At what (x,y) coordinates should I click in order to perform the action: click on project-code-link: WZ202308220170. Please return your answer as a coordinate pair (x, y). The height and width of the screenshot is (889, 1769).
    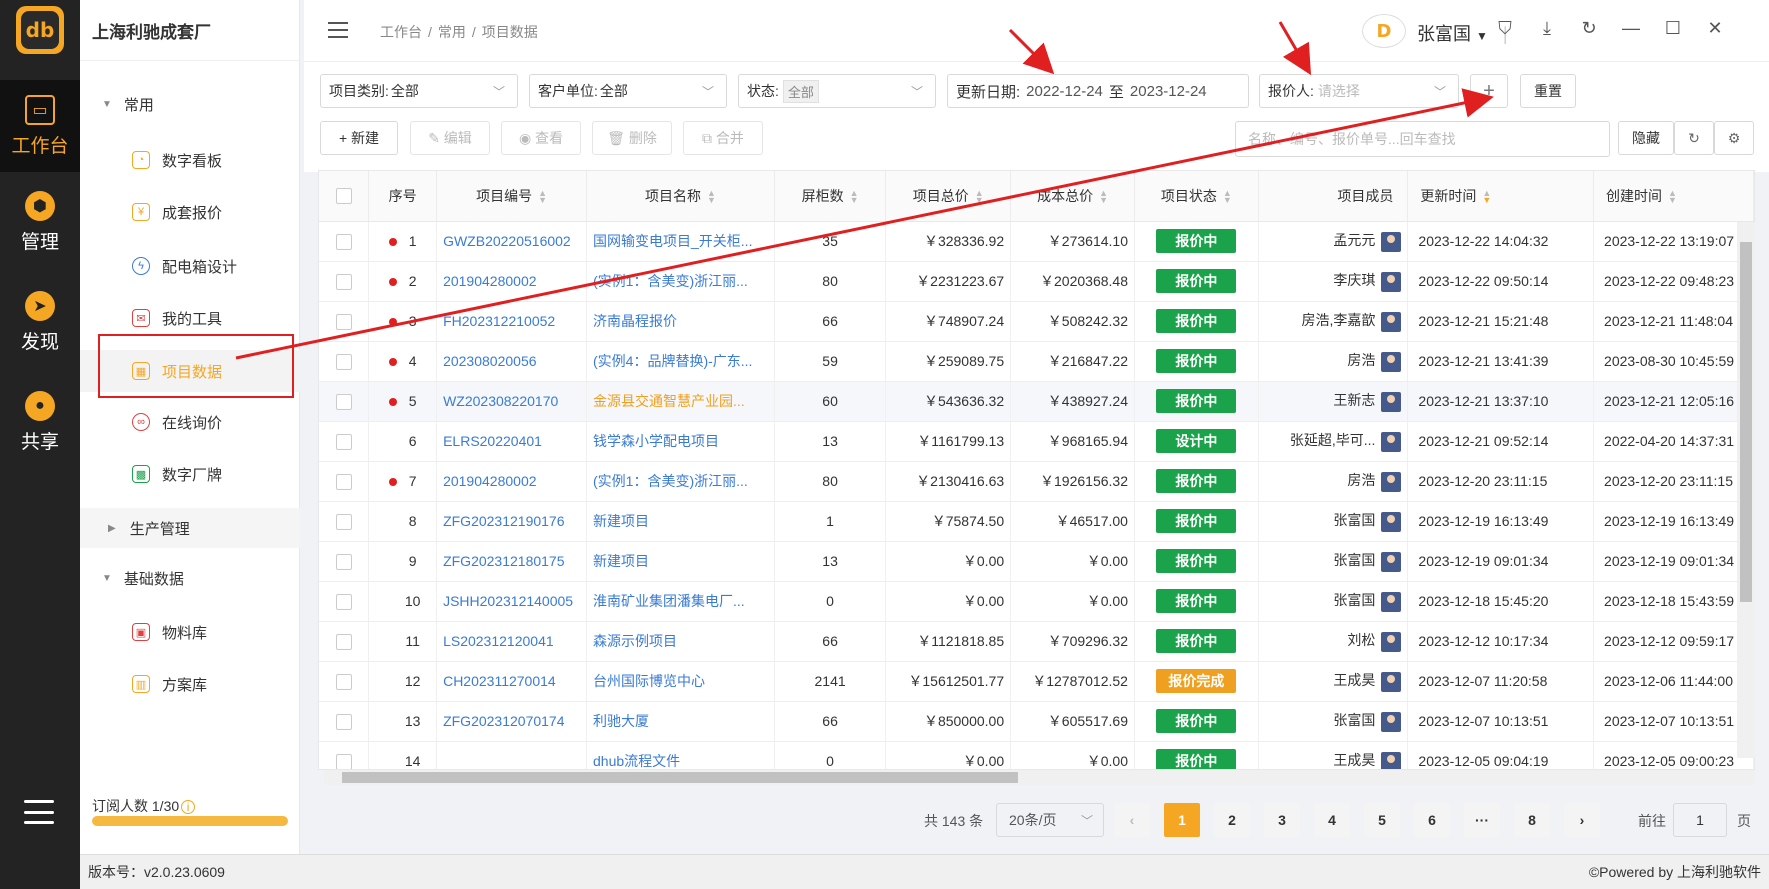
    Looking at the image, I should click on (500, 401).